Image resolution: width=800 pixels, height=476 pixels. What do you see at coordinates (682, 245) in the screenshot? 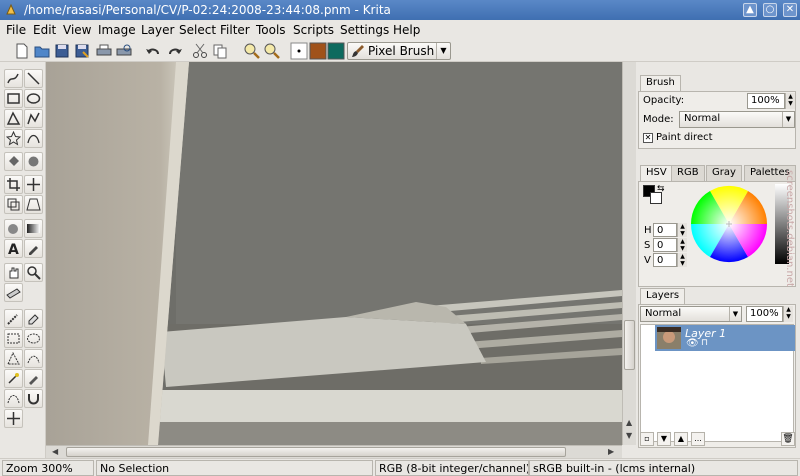
I see `saturation-spinner: ▲ ▼` at bounding box center [682, 245].